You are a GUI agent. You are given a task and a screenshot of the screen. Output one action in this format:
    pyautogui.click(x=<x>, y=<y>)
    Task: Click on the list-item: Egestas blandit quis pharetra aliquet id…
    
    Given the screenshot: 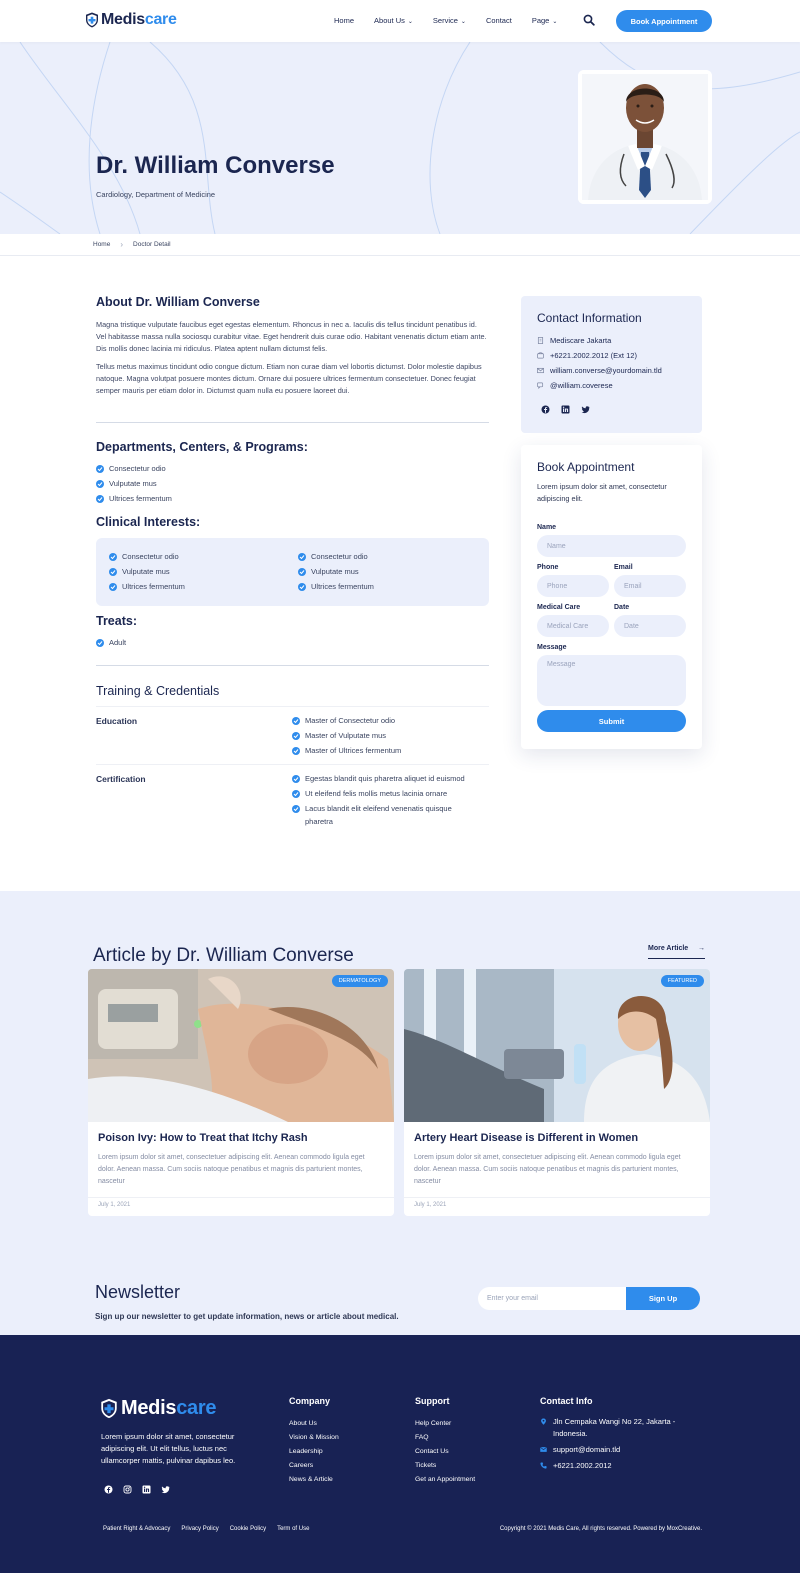 What is the action you would take?
    pyautogui.click(x=378, y=778)
    